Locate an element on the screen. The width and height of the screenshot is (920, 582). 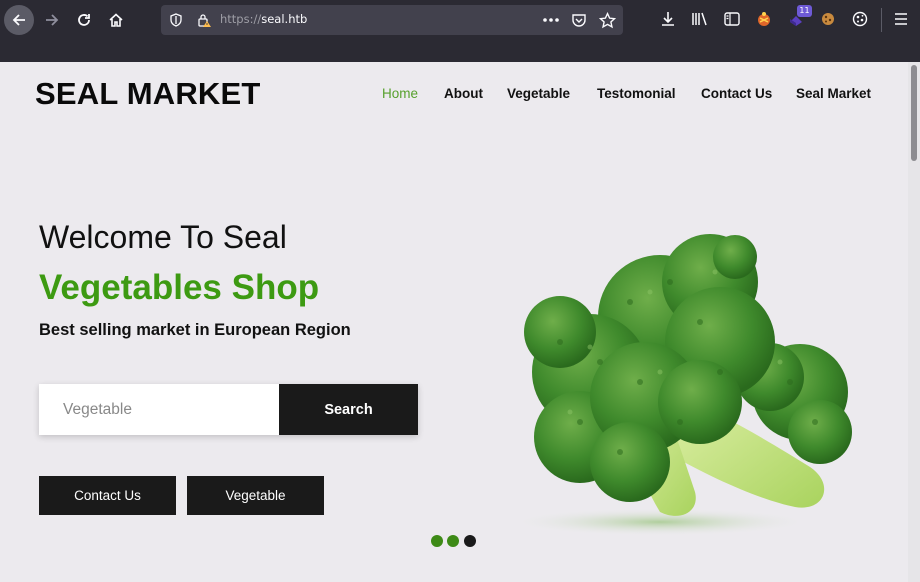
hero-subtitle: Best selling market in European Region is located at coordinates (195, 330).